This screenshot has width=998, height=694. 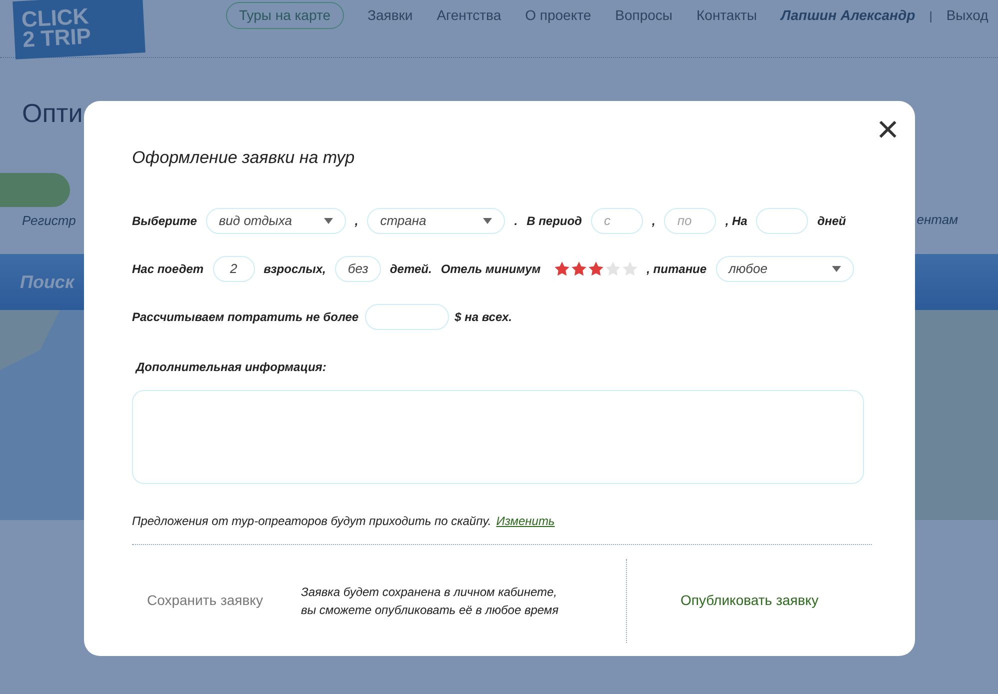 I want to click on date-from-field: с, so click(x=616, y=221).